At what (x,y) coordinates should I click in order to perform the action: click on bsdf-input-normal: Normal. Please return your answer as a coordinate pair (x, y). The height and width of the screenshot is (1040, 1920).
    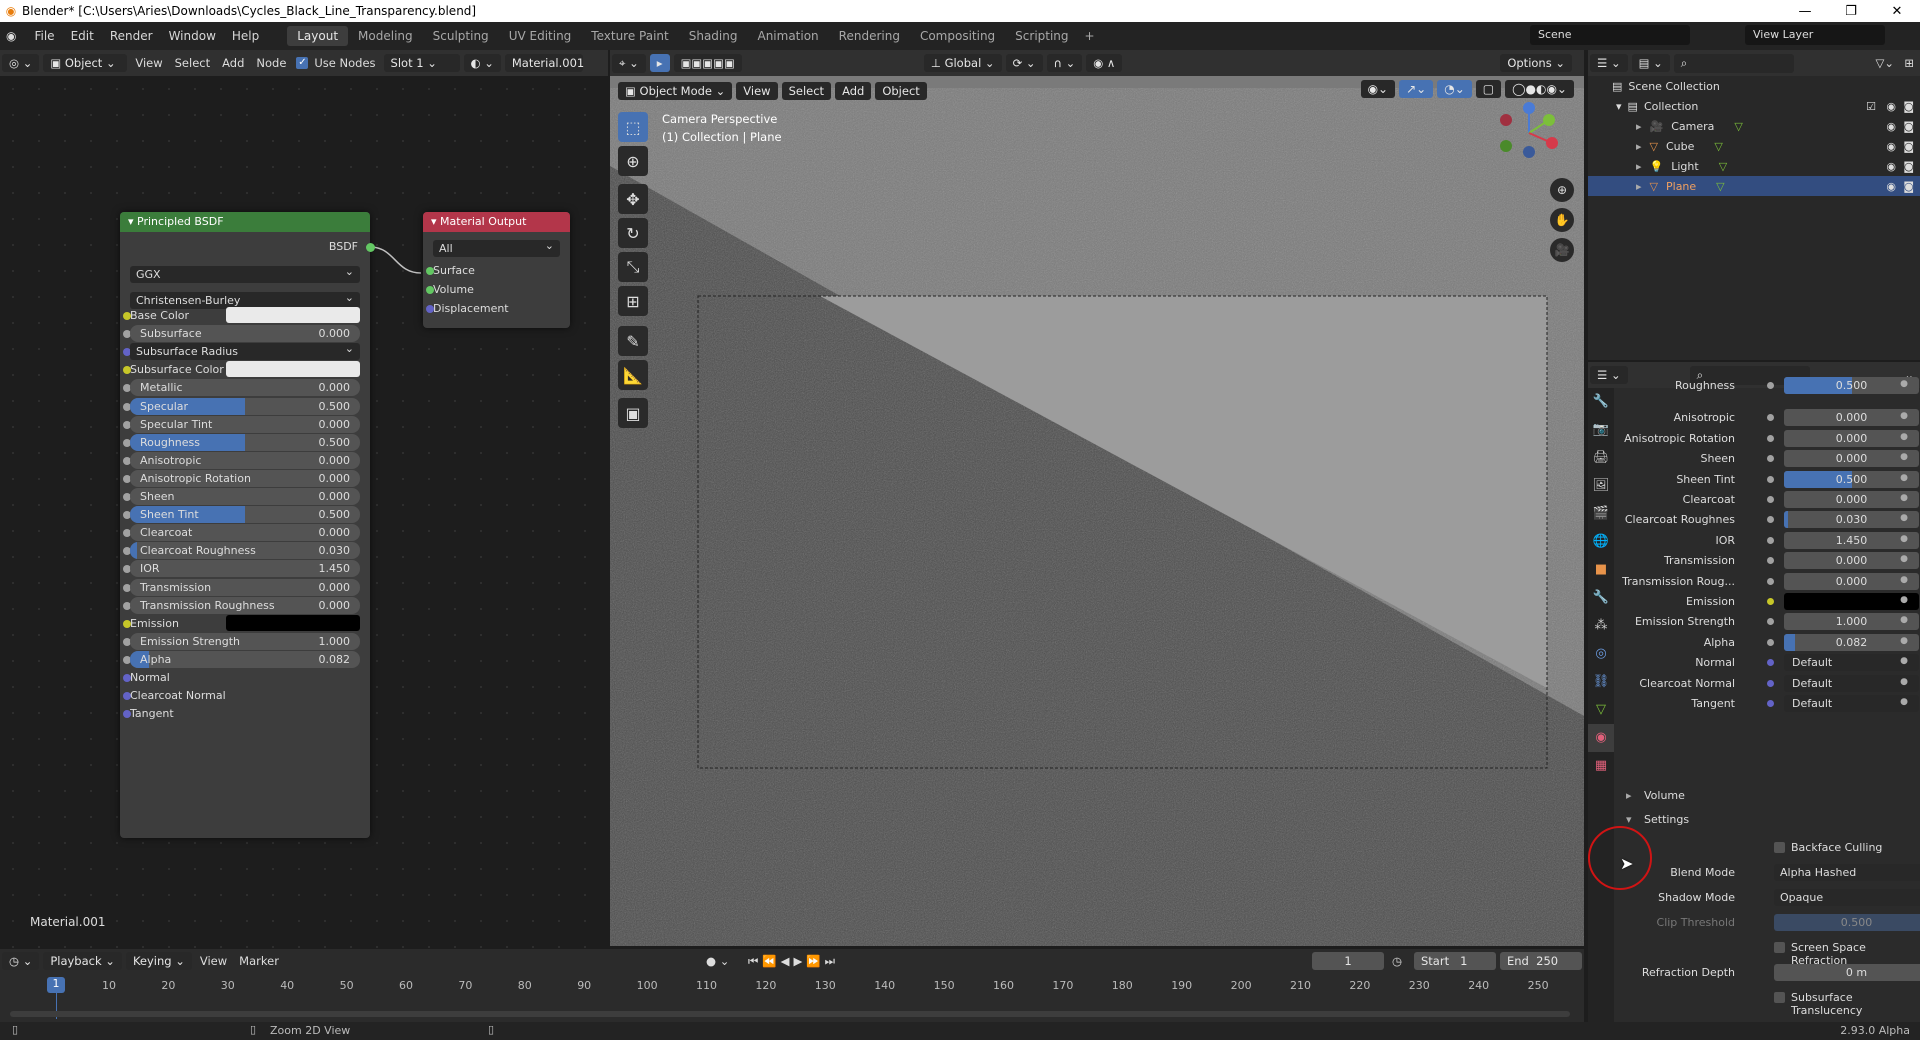
    Looking at the image, I should click on (241, 677).